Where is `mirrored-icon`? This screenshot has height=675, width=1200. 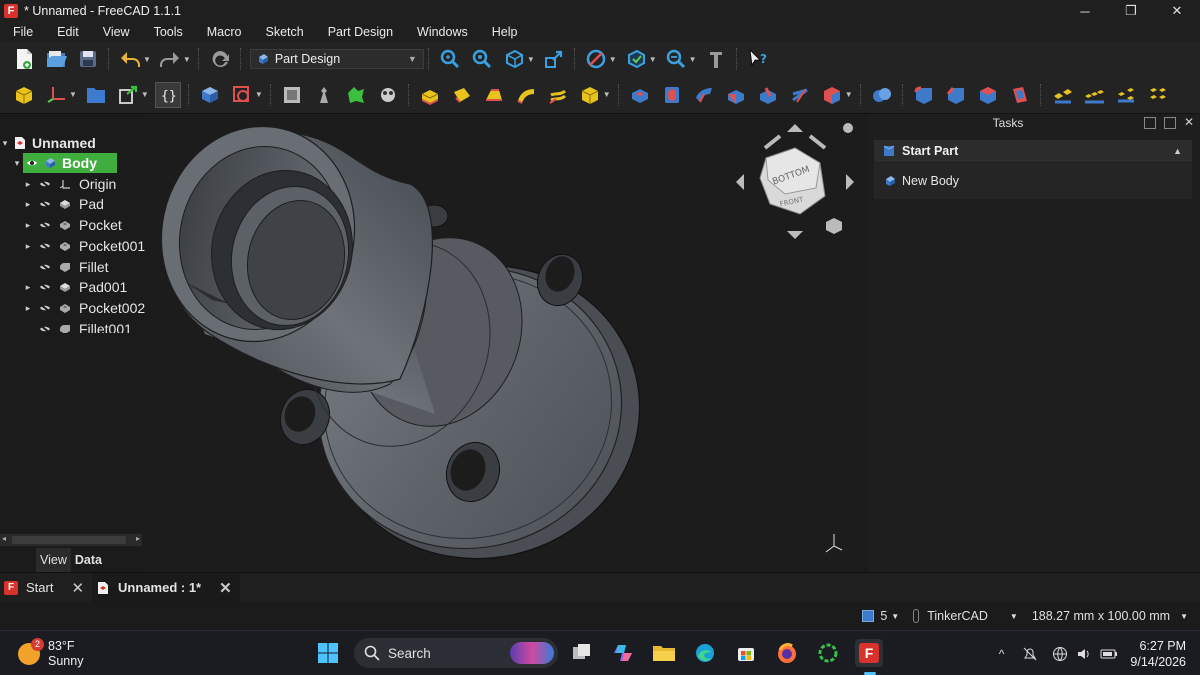 mirrored-icon is located at coordinates (1062, 95).